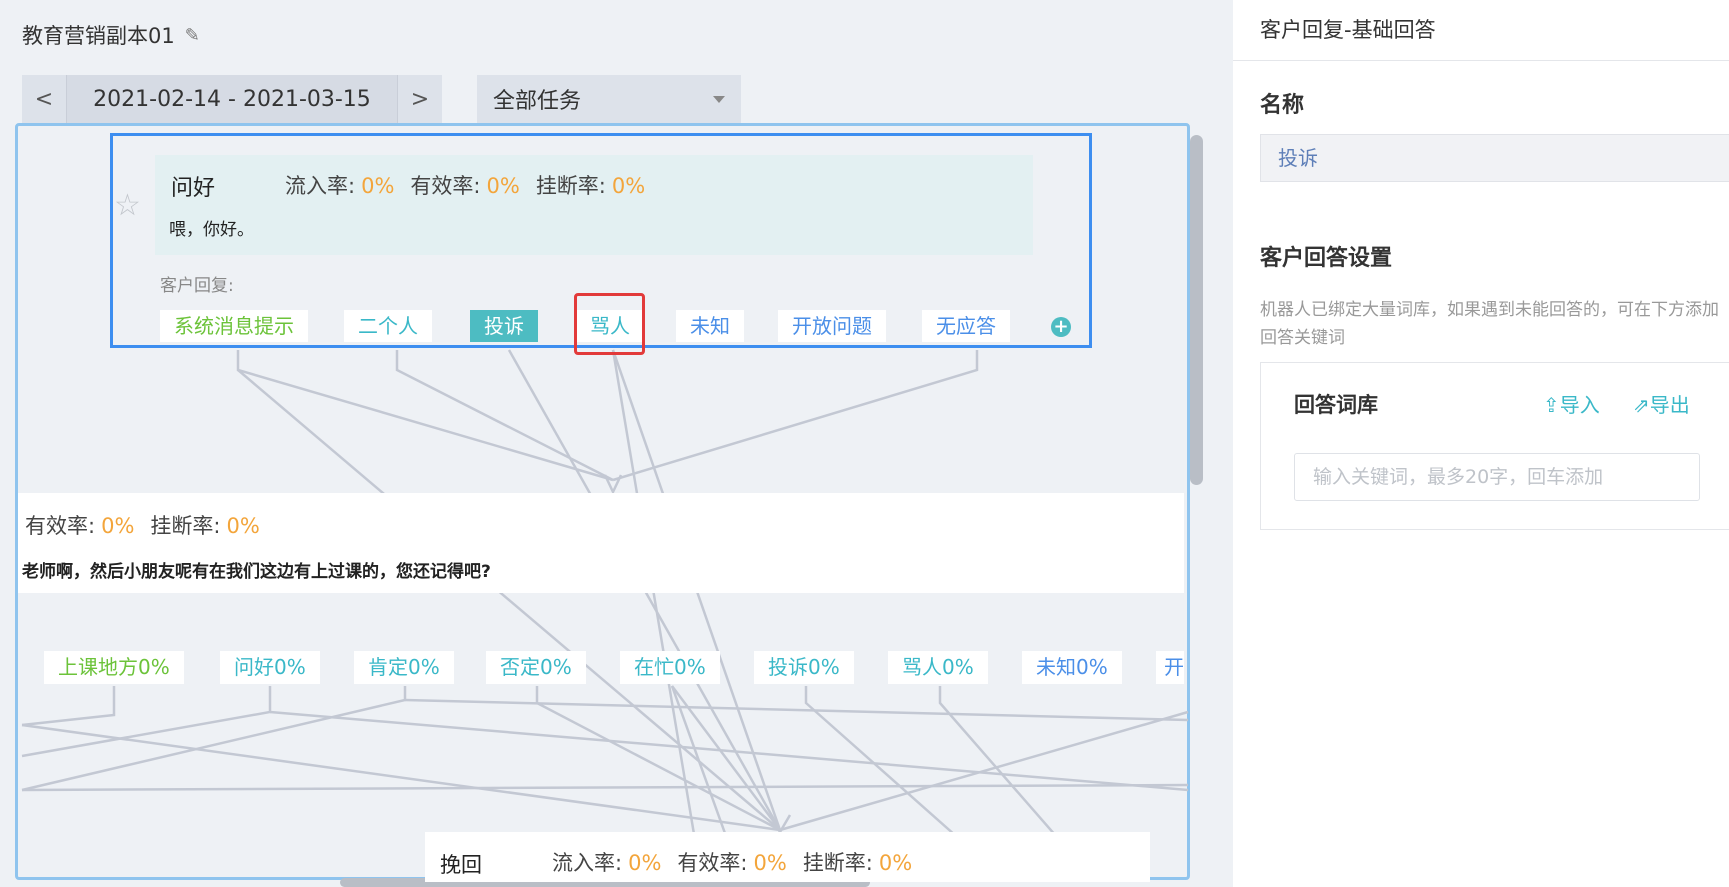 The image size is (1729, 887). I want to click on export-label: 导出, so click(1669, 405).